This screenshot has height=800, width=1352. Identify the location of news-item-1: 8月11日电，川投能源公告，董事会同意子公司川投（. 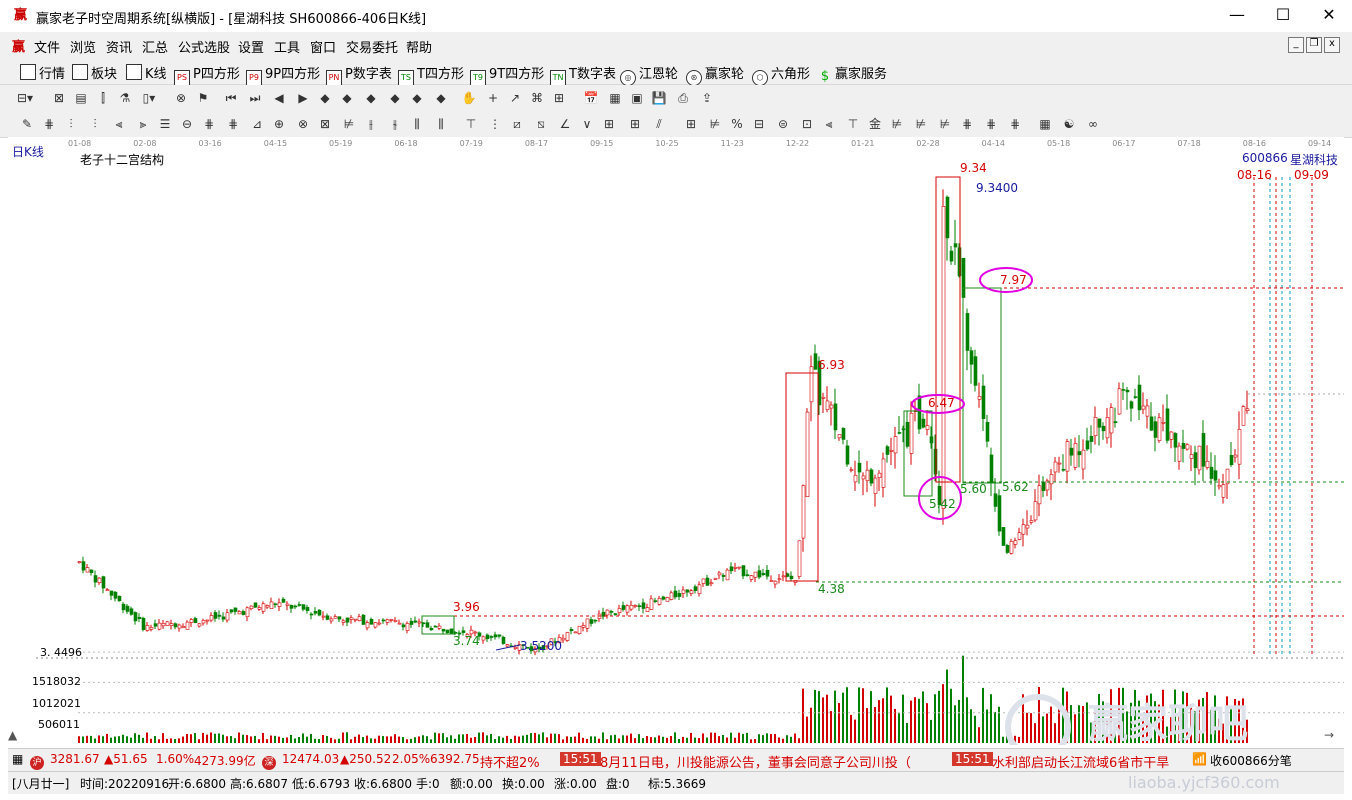
(755, 761).